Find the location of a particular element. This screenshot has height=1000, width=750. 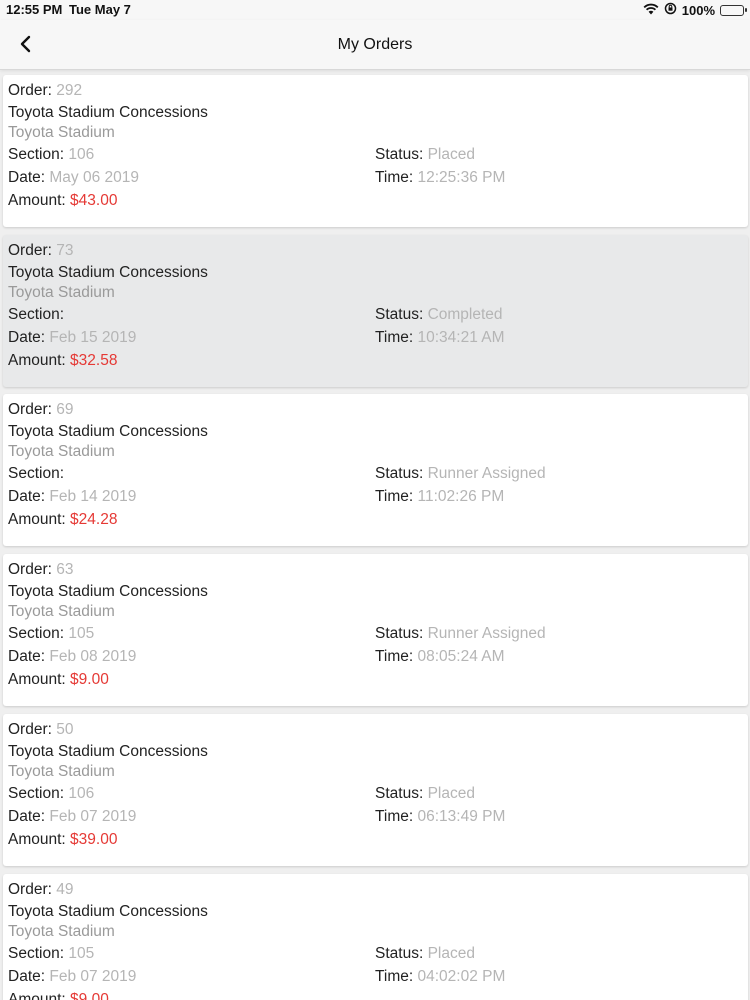

date-value: Feb 15 2019 is located at coordinates (93, 337).